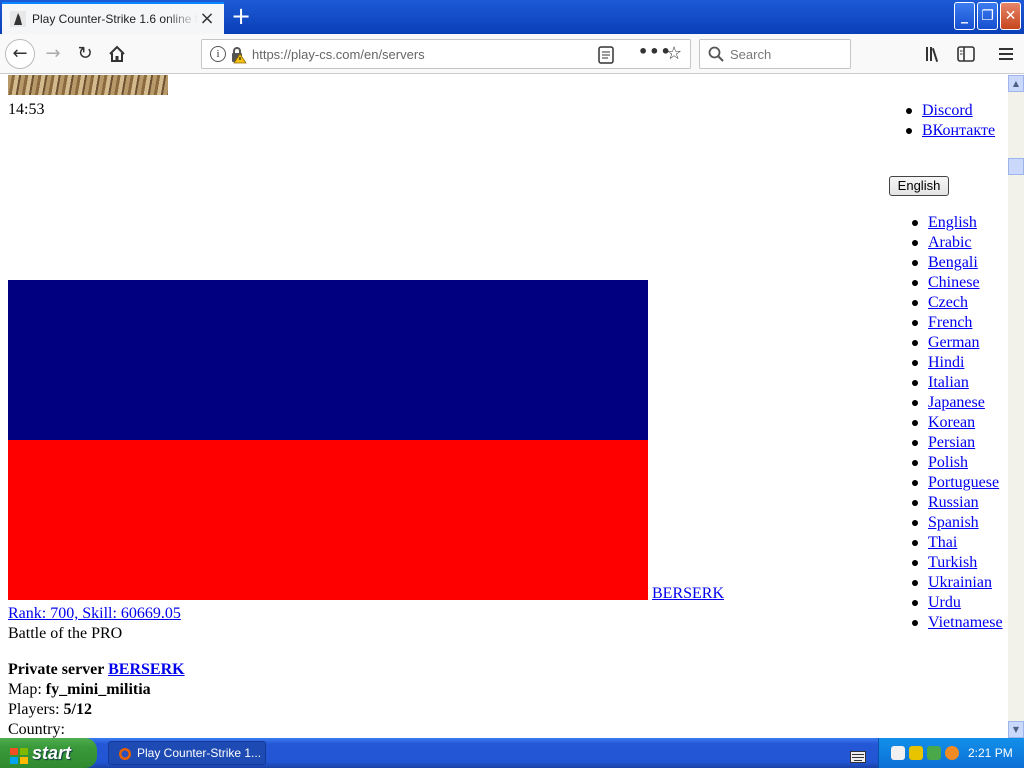 The image size is (1024, 768). What do you see at coordinates (1016, 729) in the screenshot?
I see `scroll-down-button: ▼` at bounding box center [1016, 729].